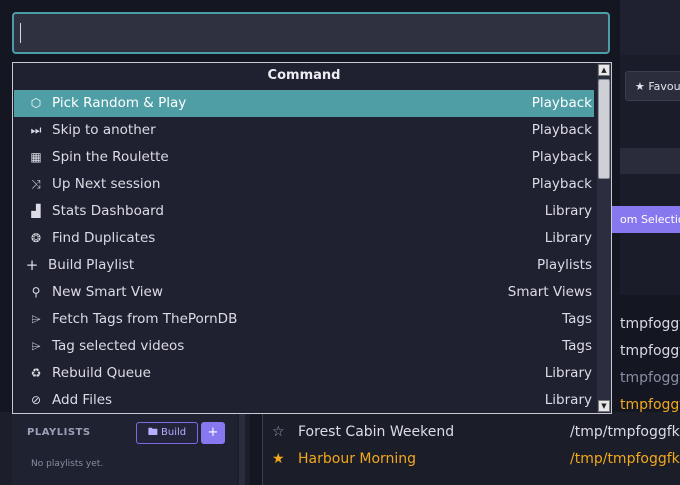 The height and width of the screenshot is (485, 680). Describe the element at coordinates (36, 184) in the screenshot. I see `shuffle-icon: ⤨` at that location.